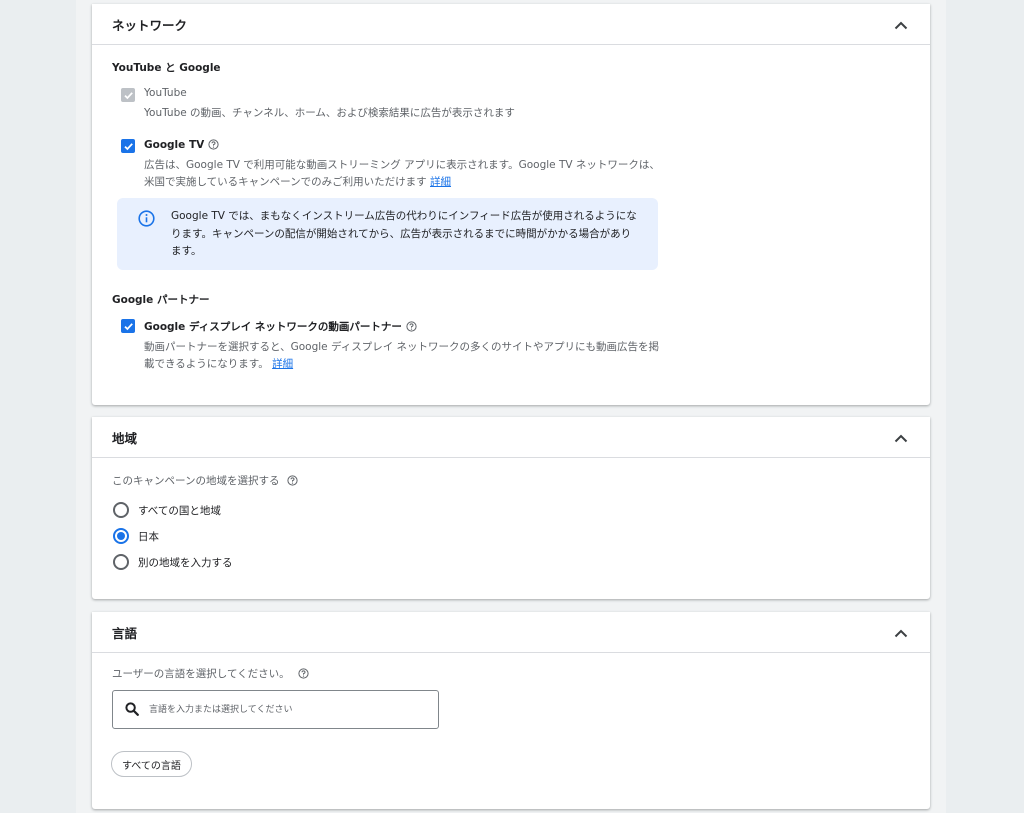 The height and width of the screenshot is (813, 1024). What do you see at coordinates (511, 437) in the screenshot?
I see `region-card-header: 地域` at bounding box center [511, 437].